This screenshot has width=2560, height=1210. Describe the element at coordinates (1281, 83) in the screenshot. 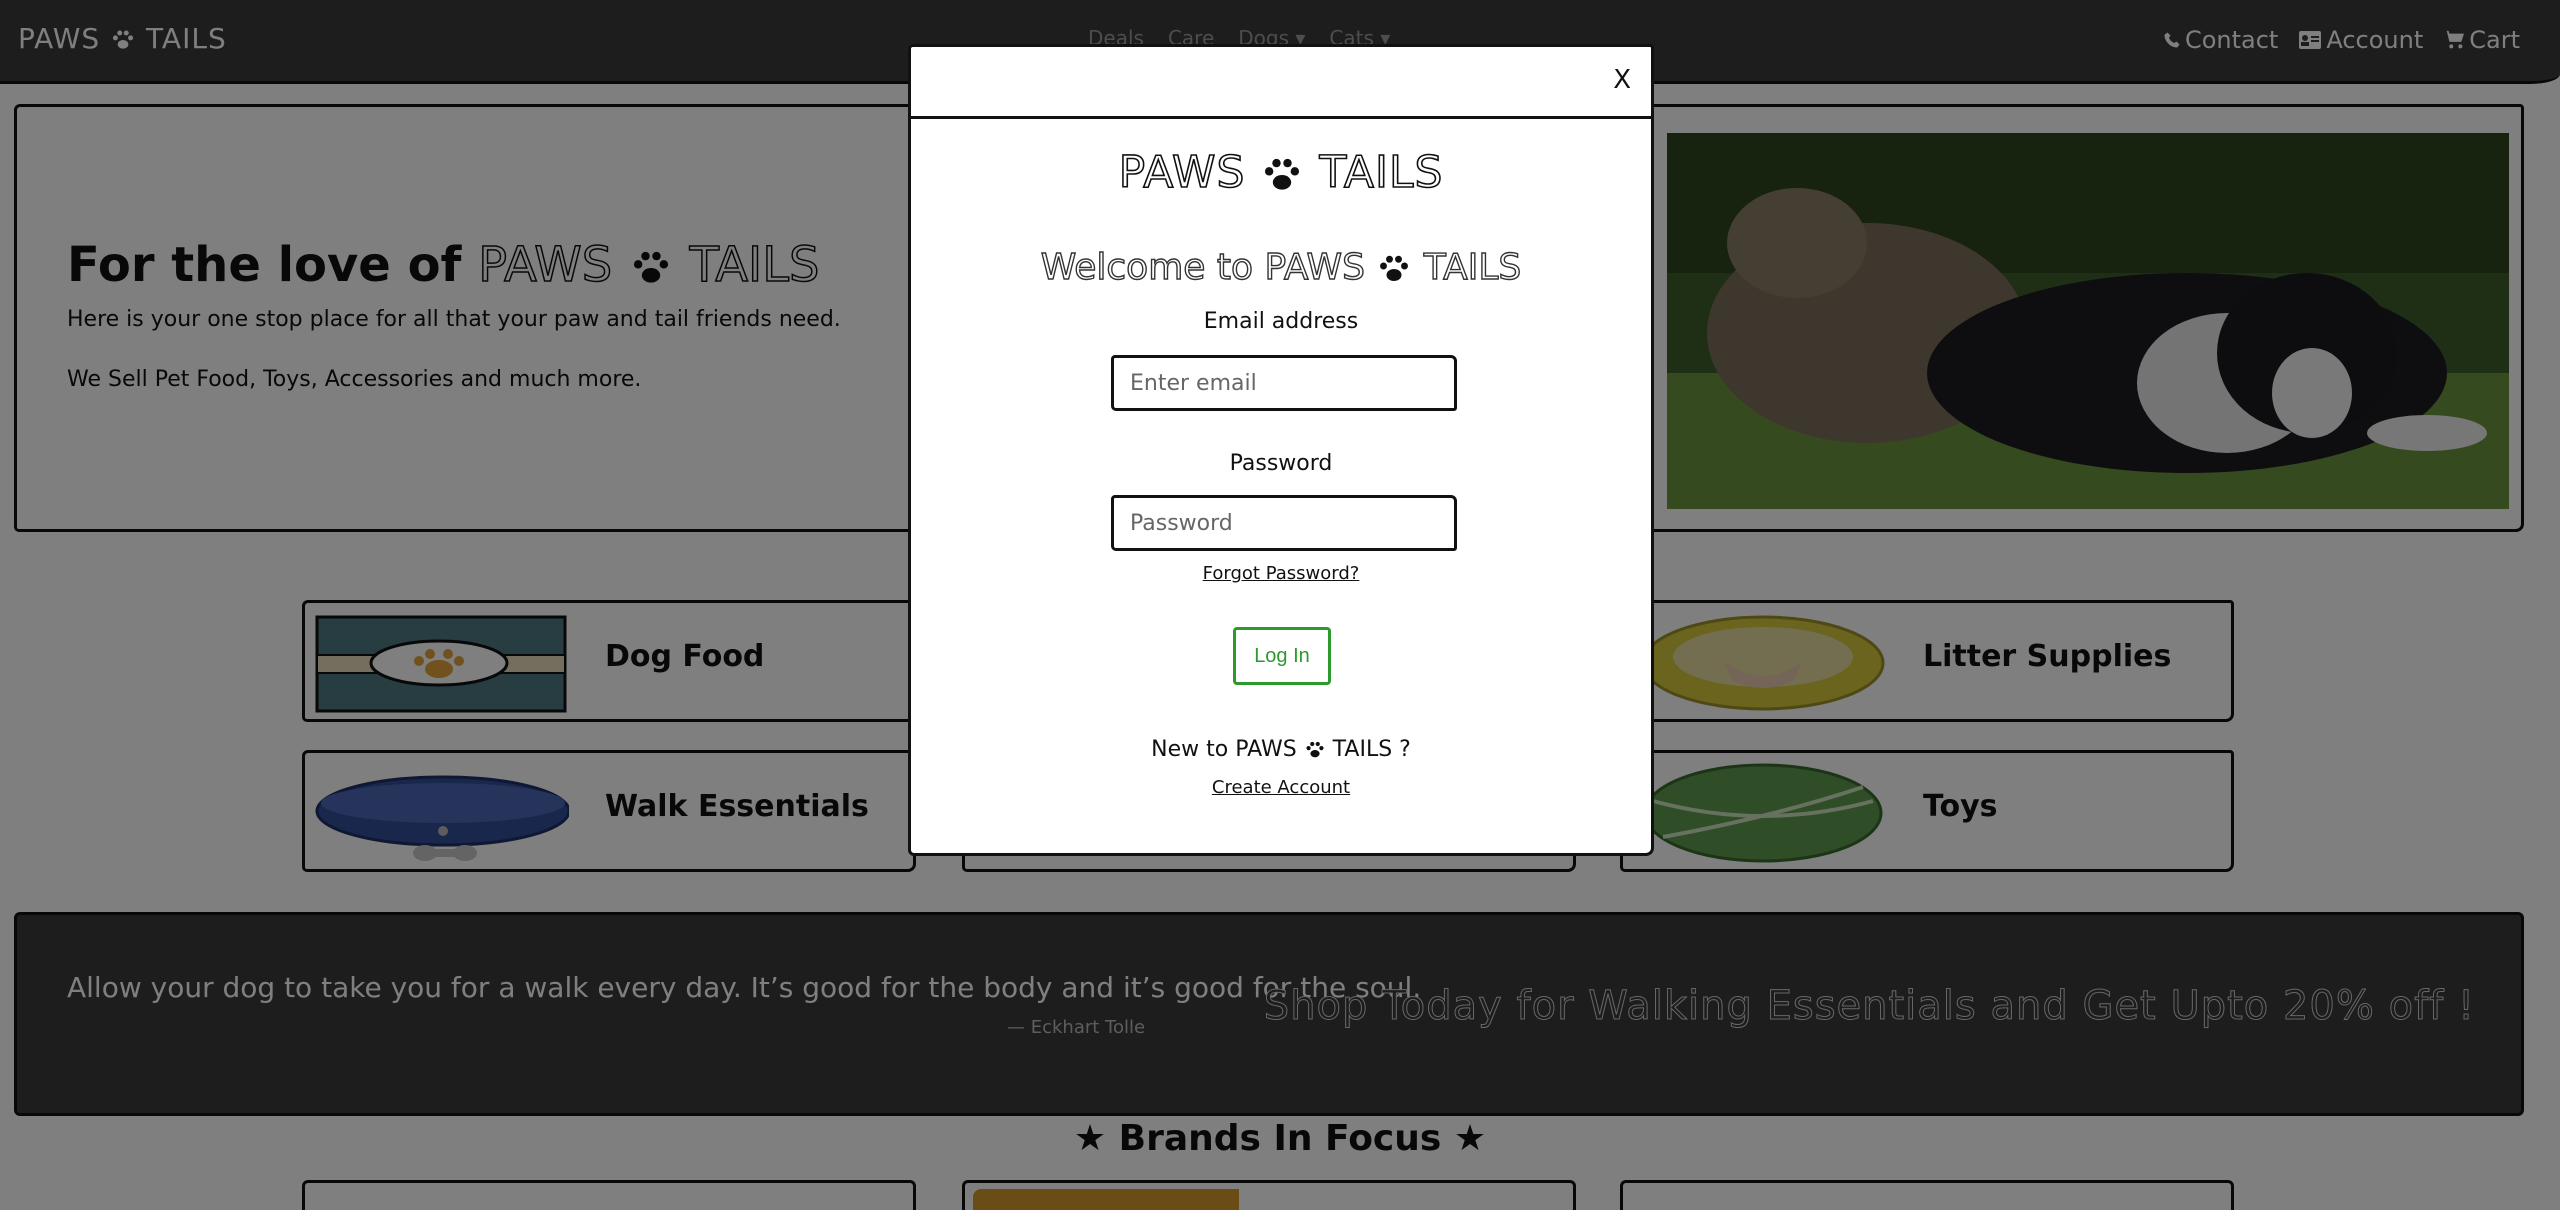

I see `modal-header: X` at that location.